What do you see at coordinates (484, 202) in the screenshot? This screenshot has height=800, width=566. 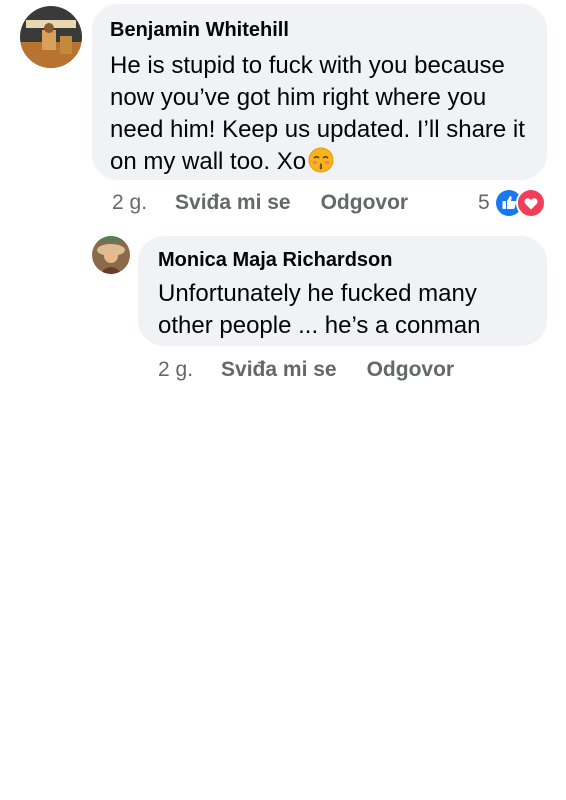 I see `reaction-count: 5` at bounding box center [484, 202].